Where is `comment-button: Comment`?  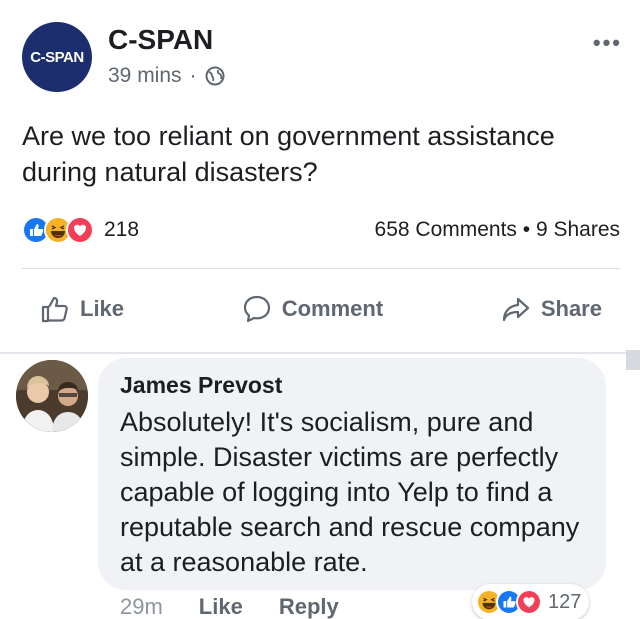 comment-button: Comment is located at coordinates (312, 309).